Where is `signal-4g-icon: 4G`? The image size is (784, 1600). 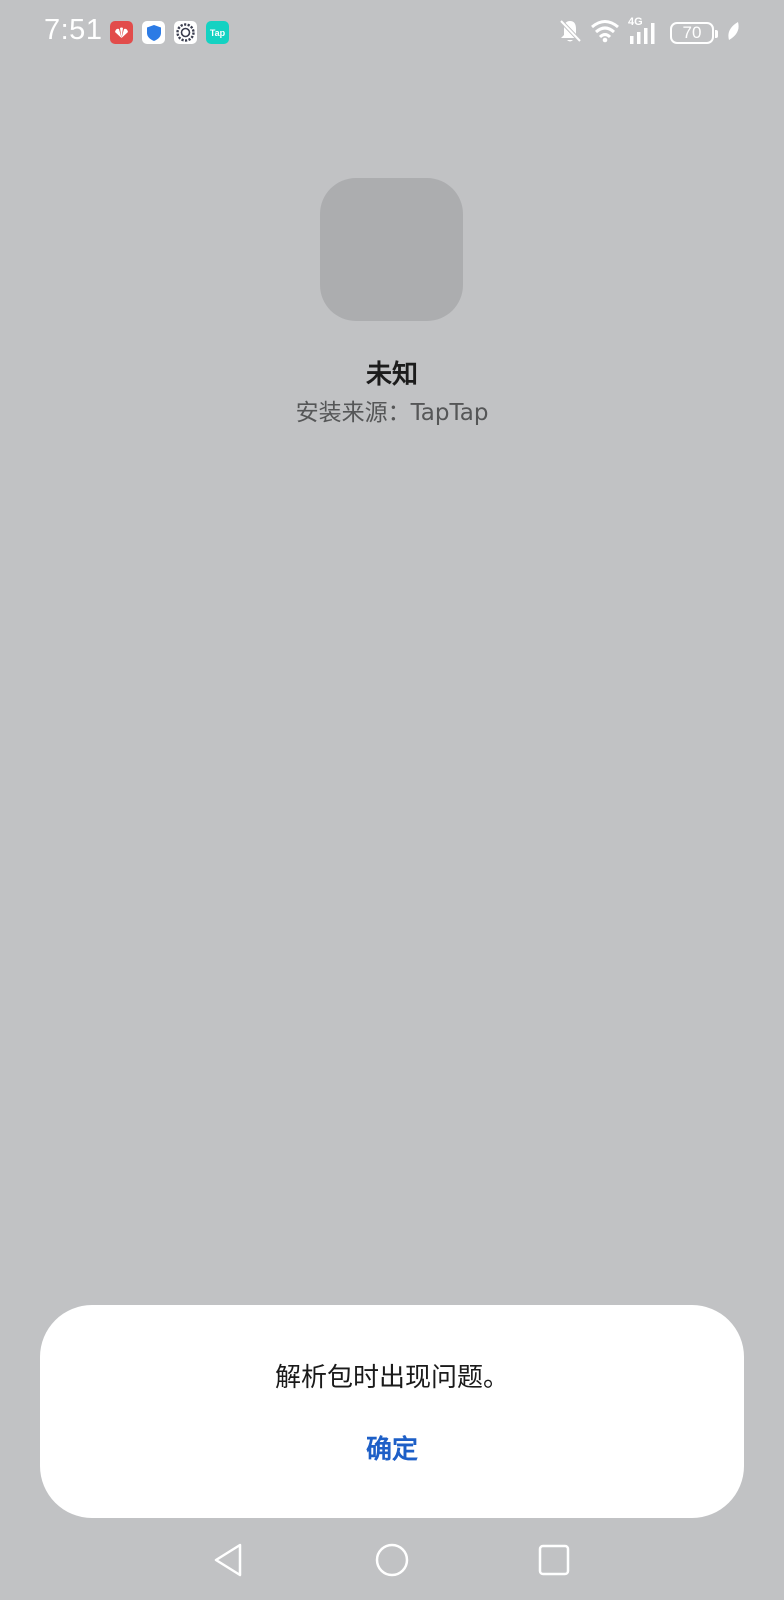 signal-4g-icon: 4G is located at coordinates (645, 31).